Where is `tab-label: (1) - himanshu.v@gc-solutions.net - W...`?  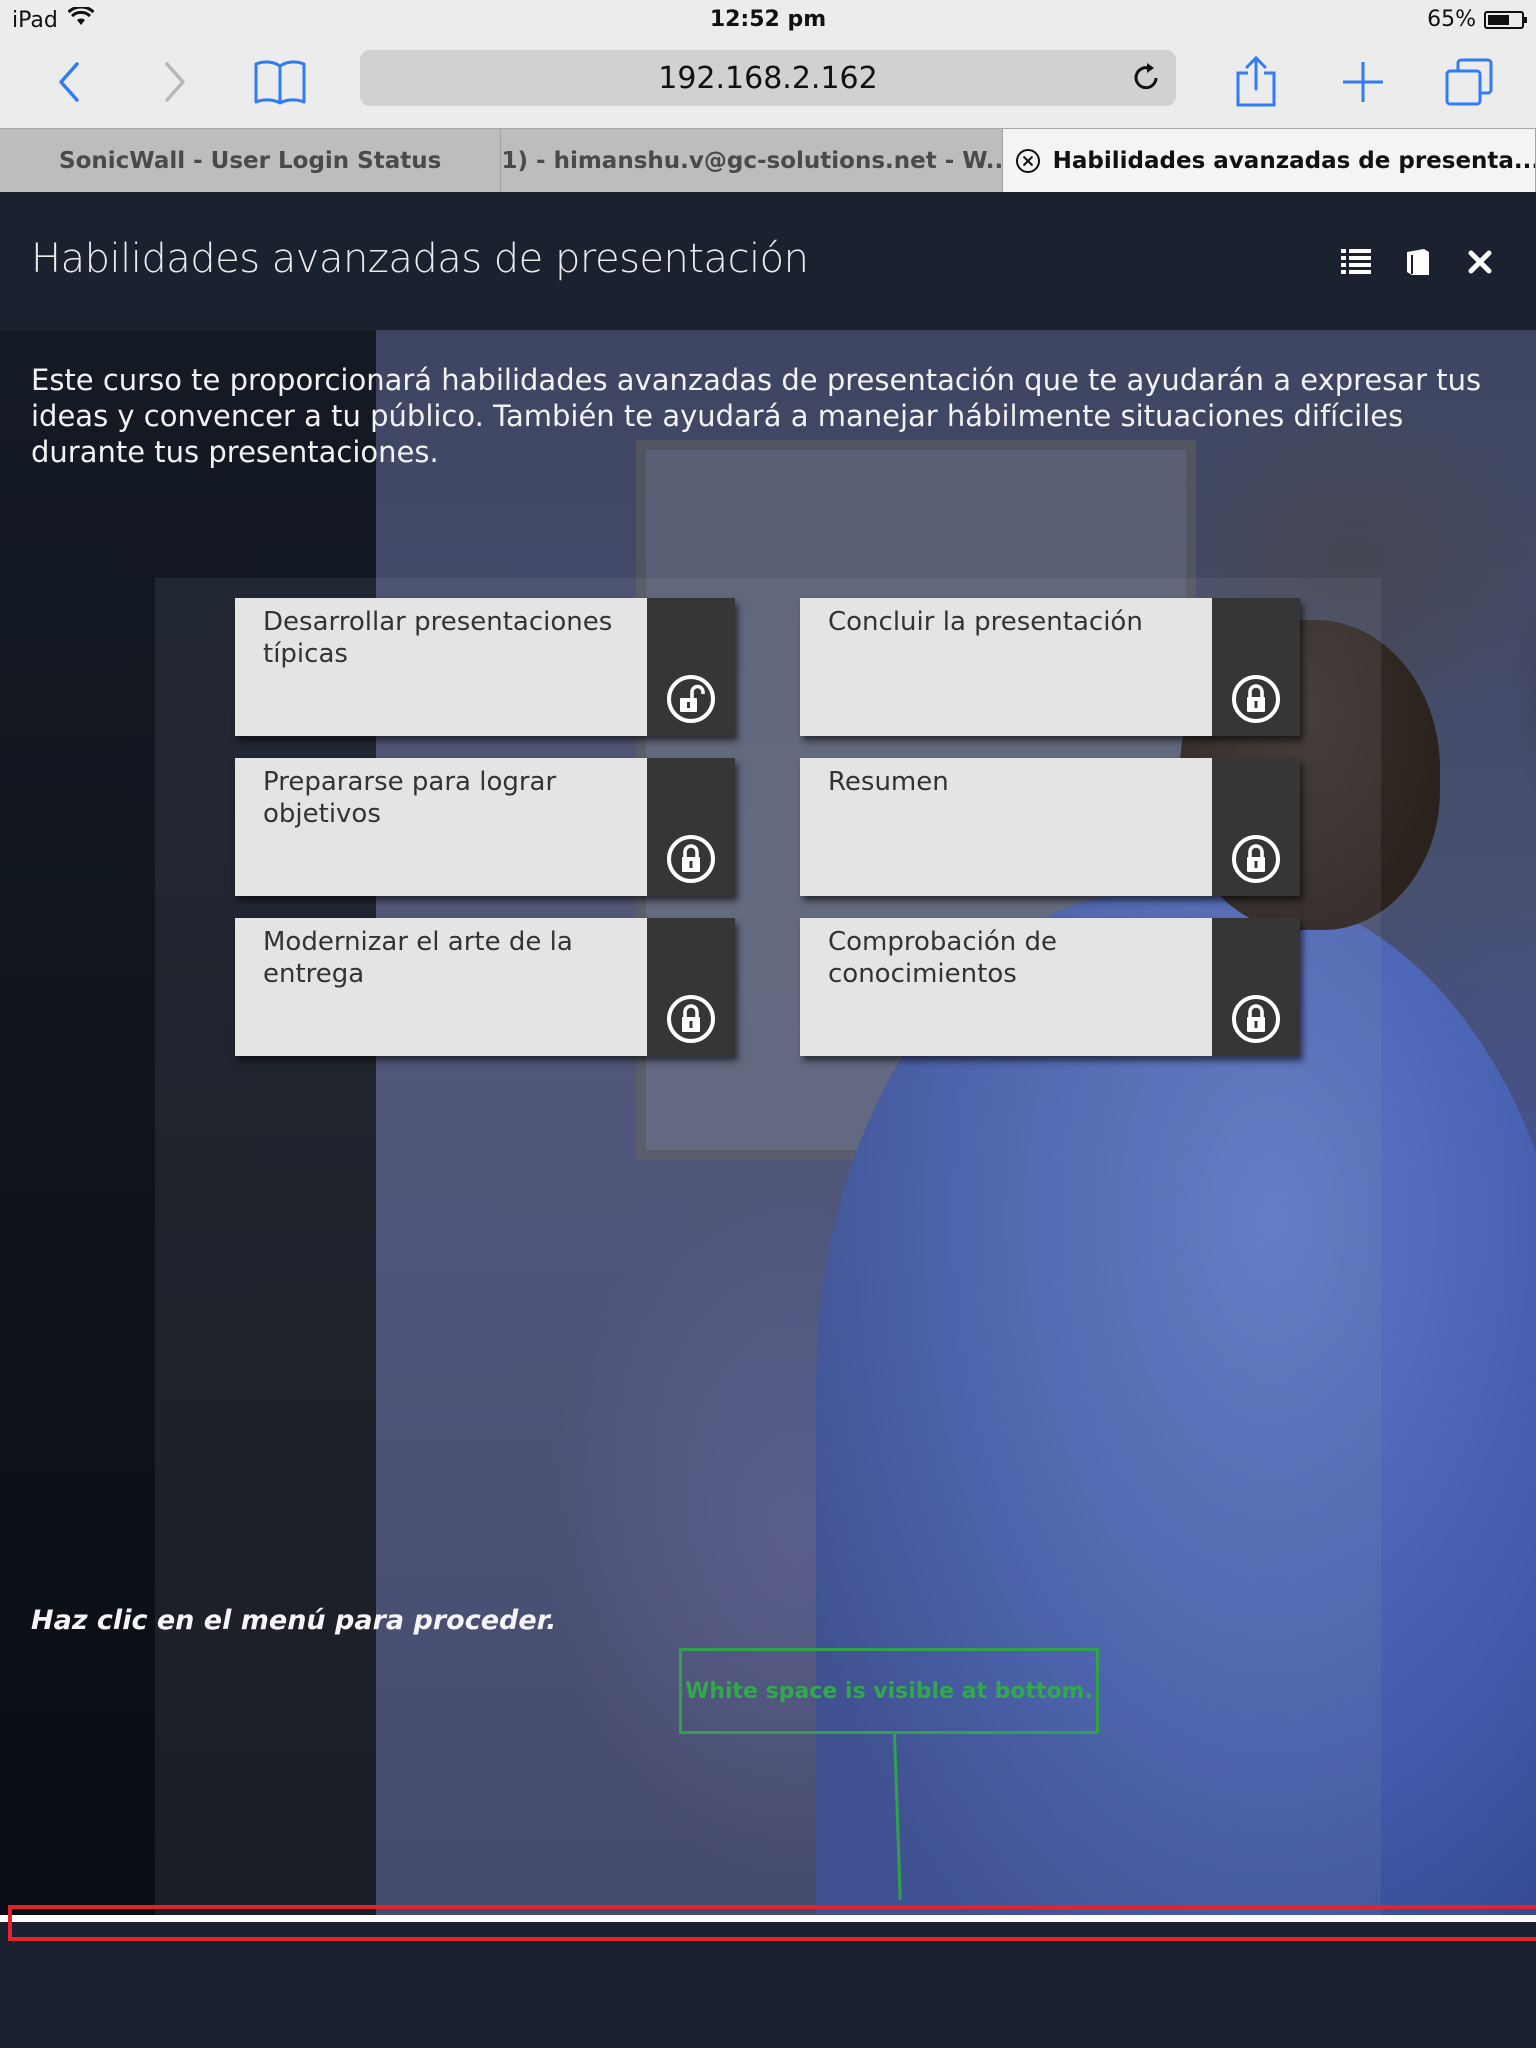 tab-label: (1) - himanshu.v@gc-solutions.net - W... is located at coordinates (752, 161).